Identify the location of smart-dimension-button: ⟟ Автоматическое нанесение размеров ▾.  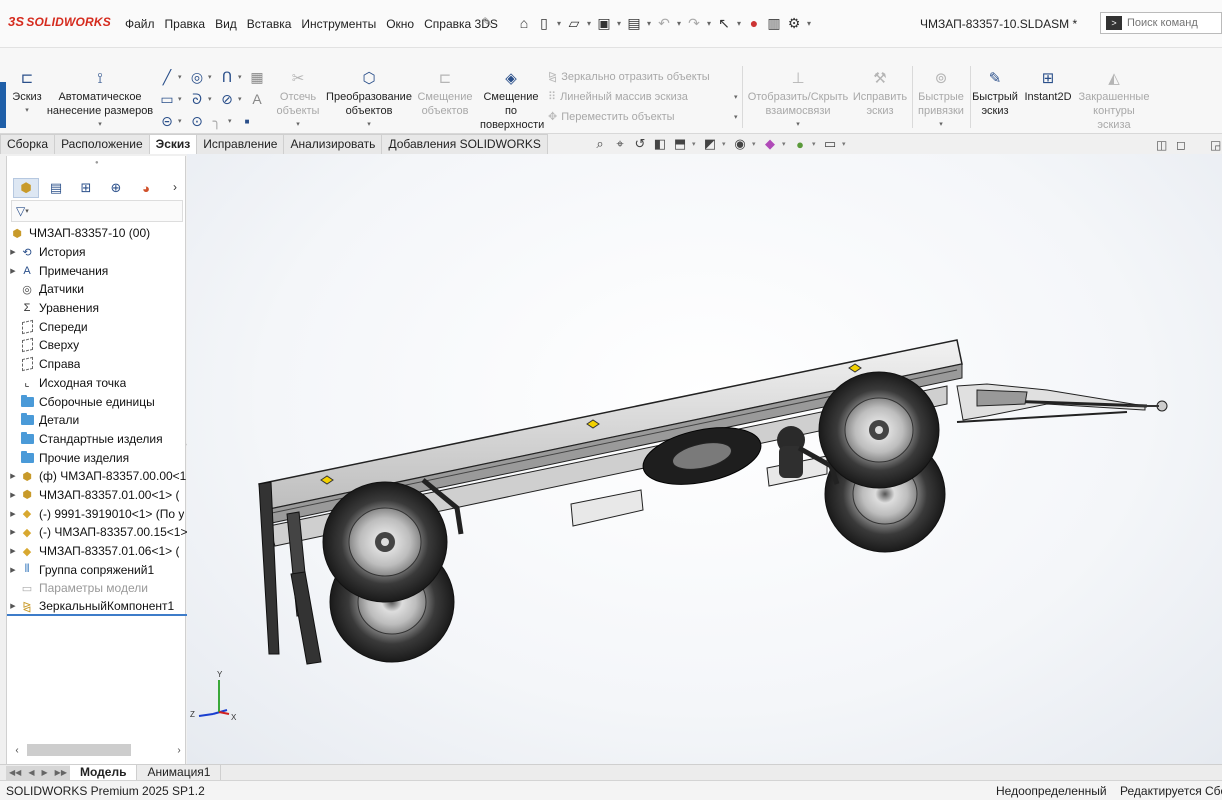
(100, 101).